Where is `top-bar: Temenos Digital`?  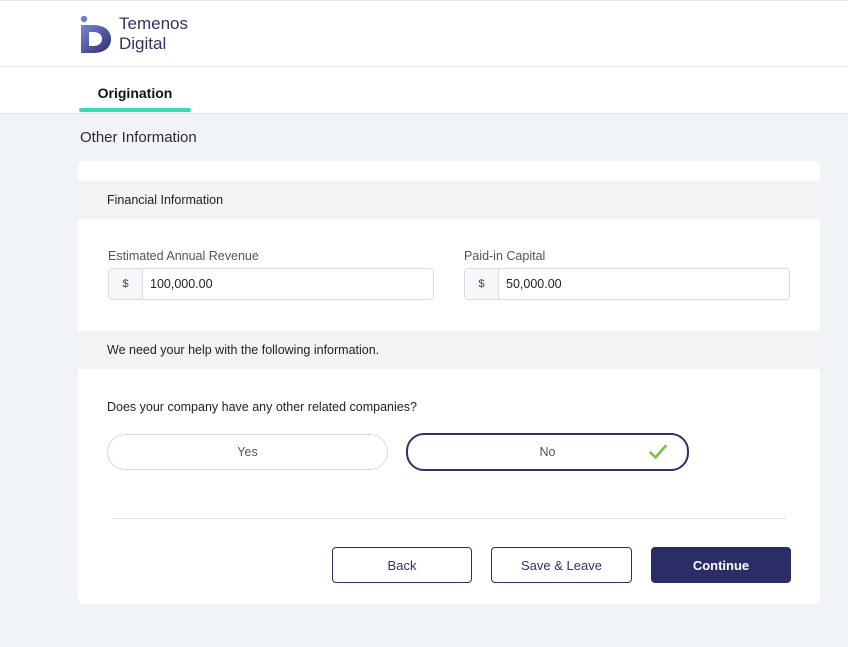
top-bar: Temenos Digital is located at coordinates (424, 33).